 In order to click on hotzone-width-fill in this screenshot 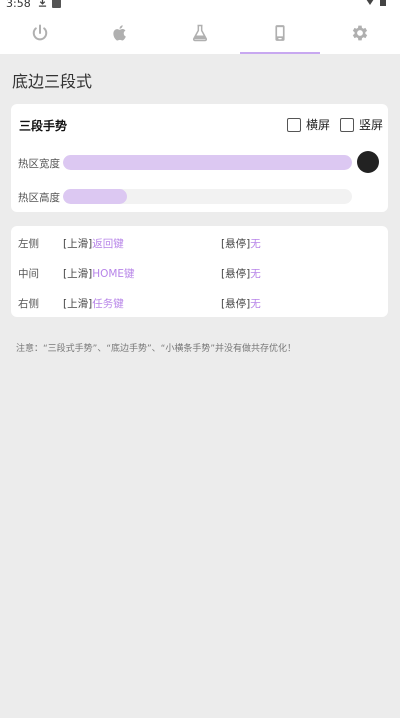, I will do `click(207, 162)`.